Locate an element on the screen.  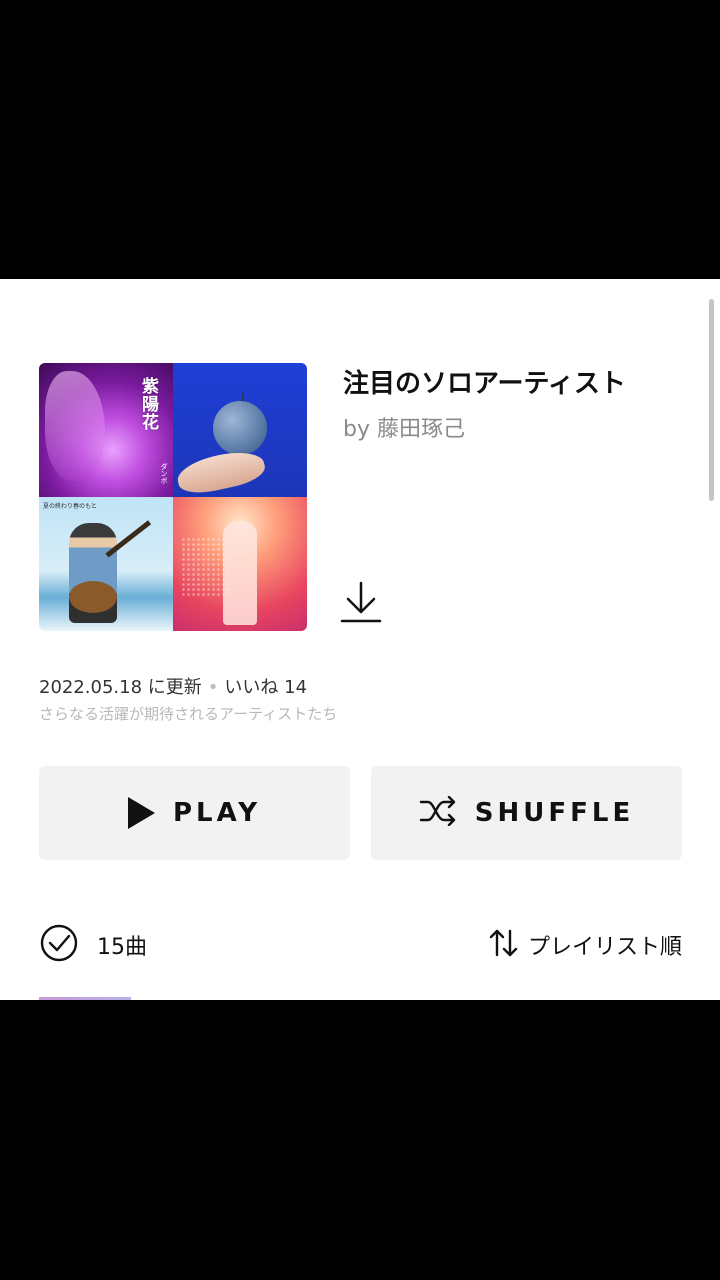
play-label: PLAY is located at coordinates (217, 813).